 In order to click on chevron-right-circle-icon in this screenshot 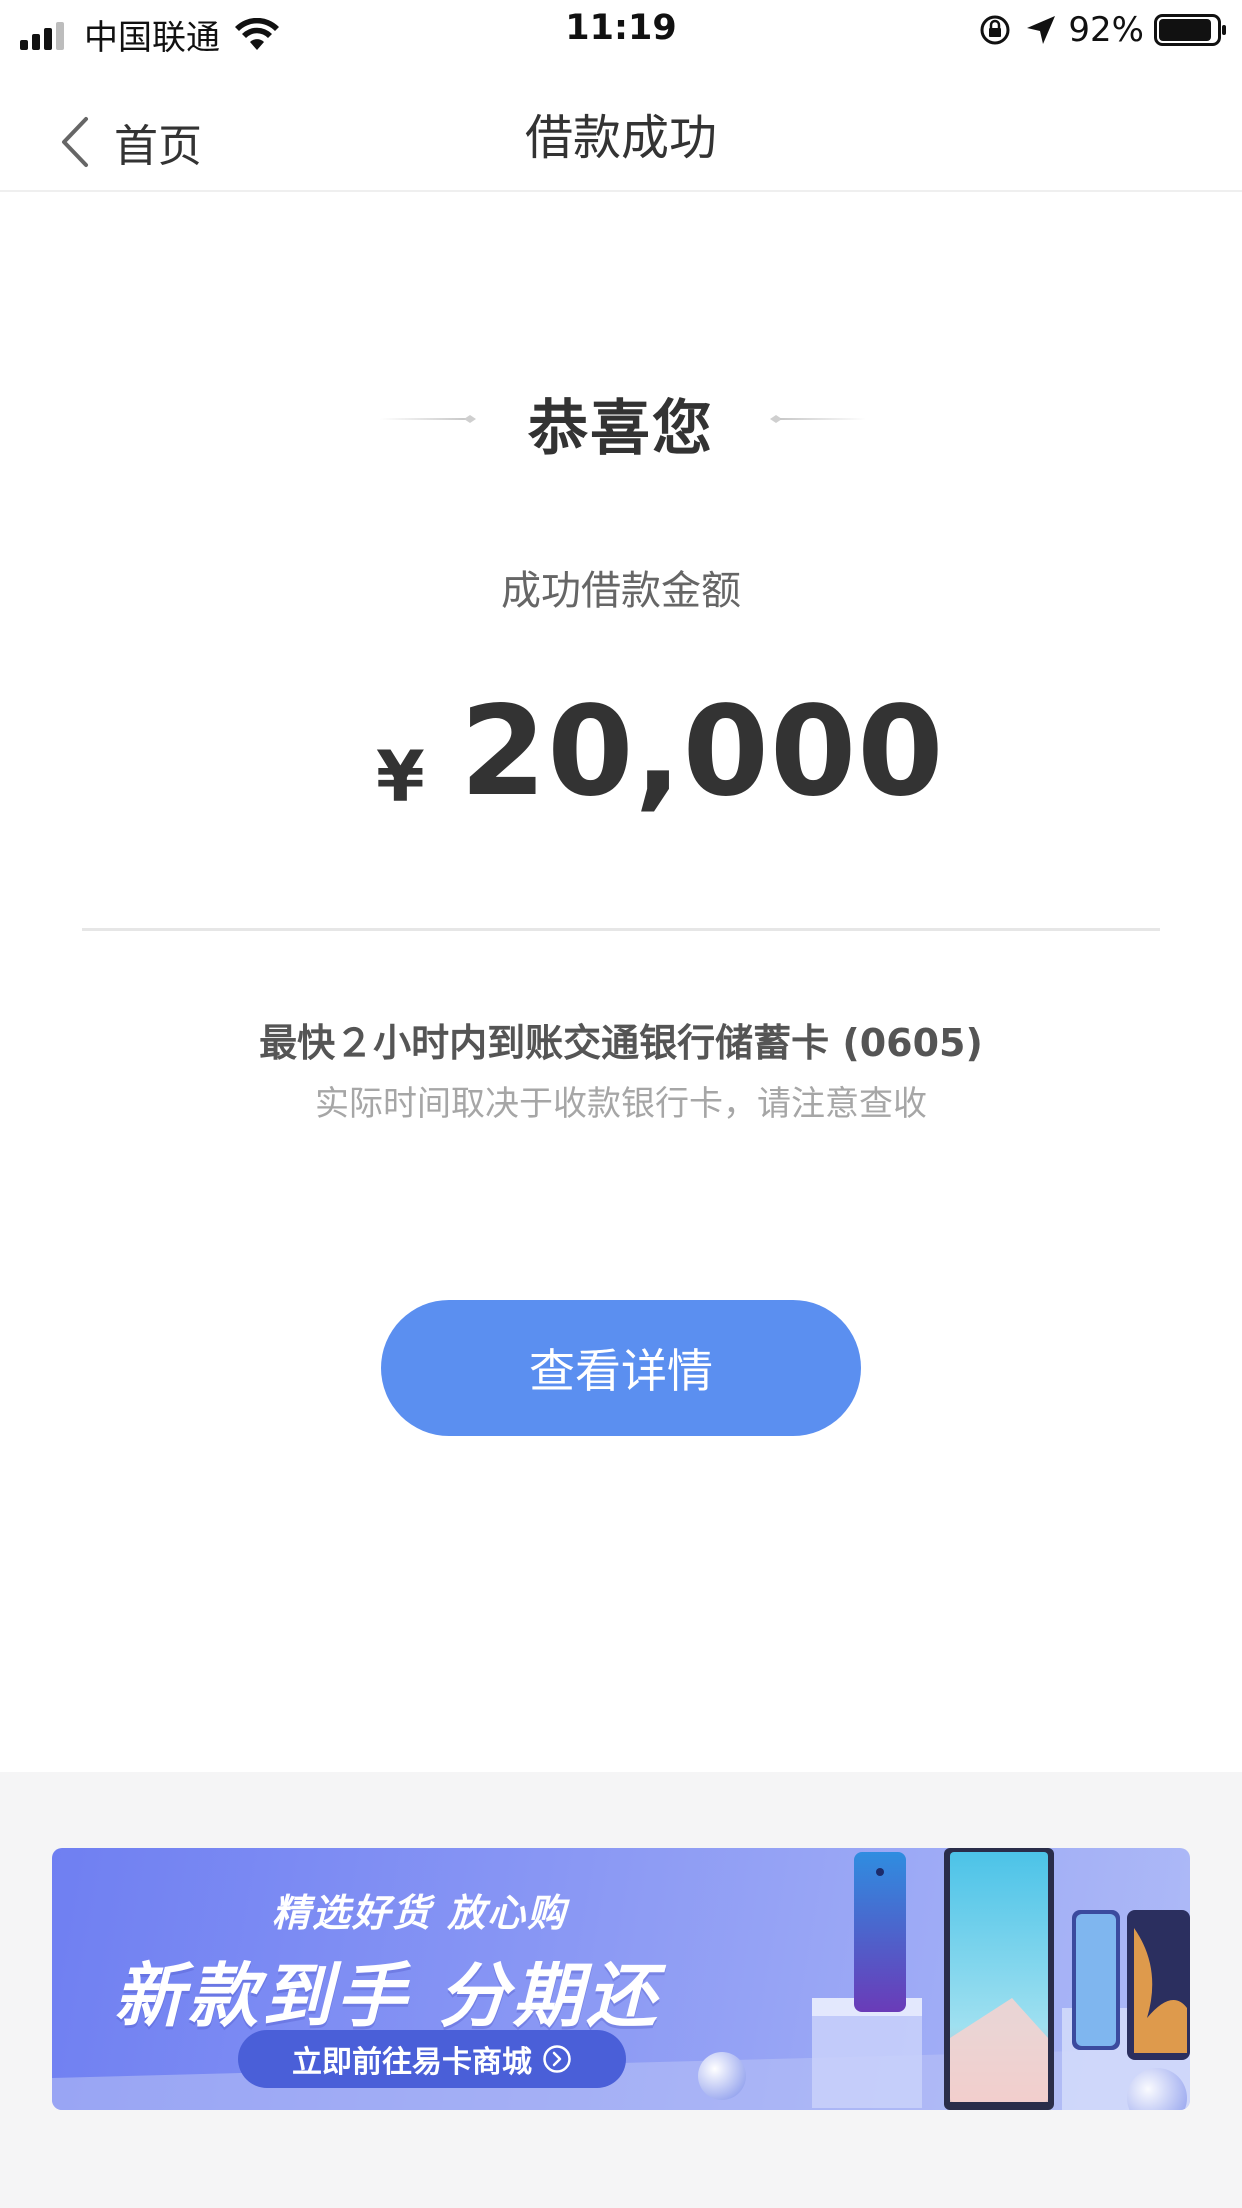, I will do `click(557, 2059)`.